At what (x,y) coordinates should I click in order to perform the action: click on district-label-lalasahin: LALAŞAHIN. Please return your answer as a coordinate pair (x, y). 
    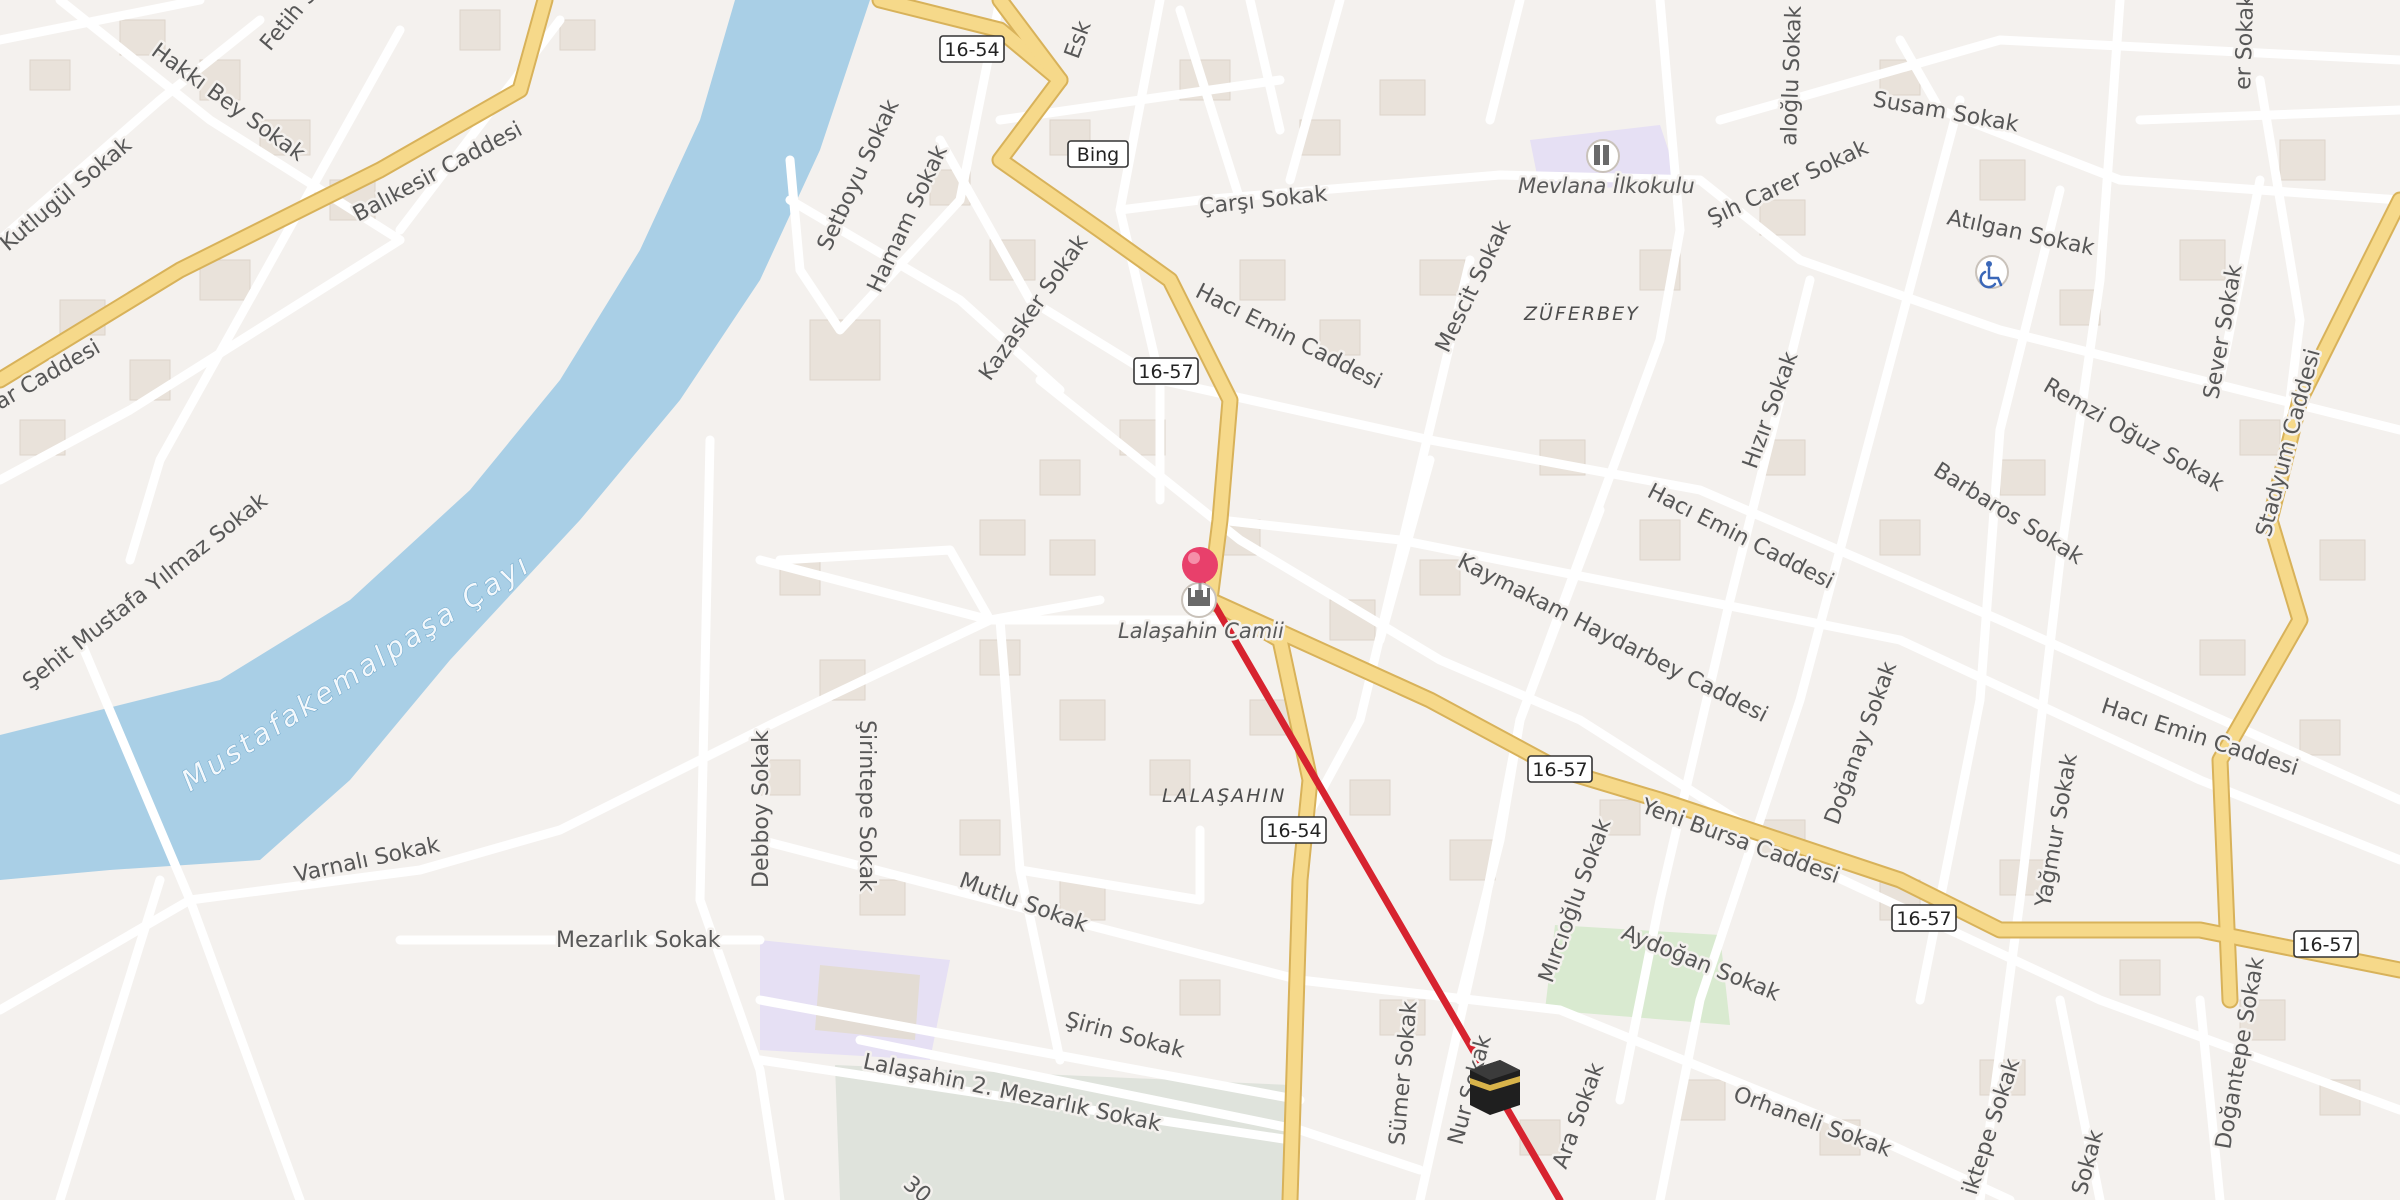
    Looking at the image, I should click on (1224, 796).